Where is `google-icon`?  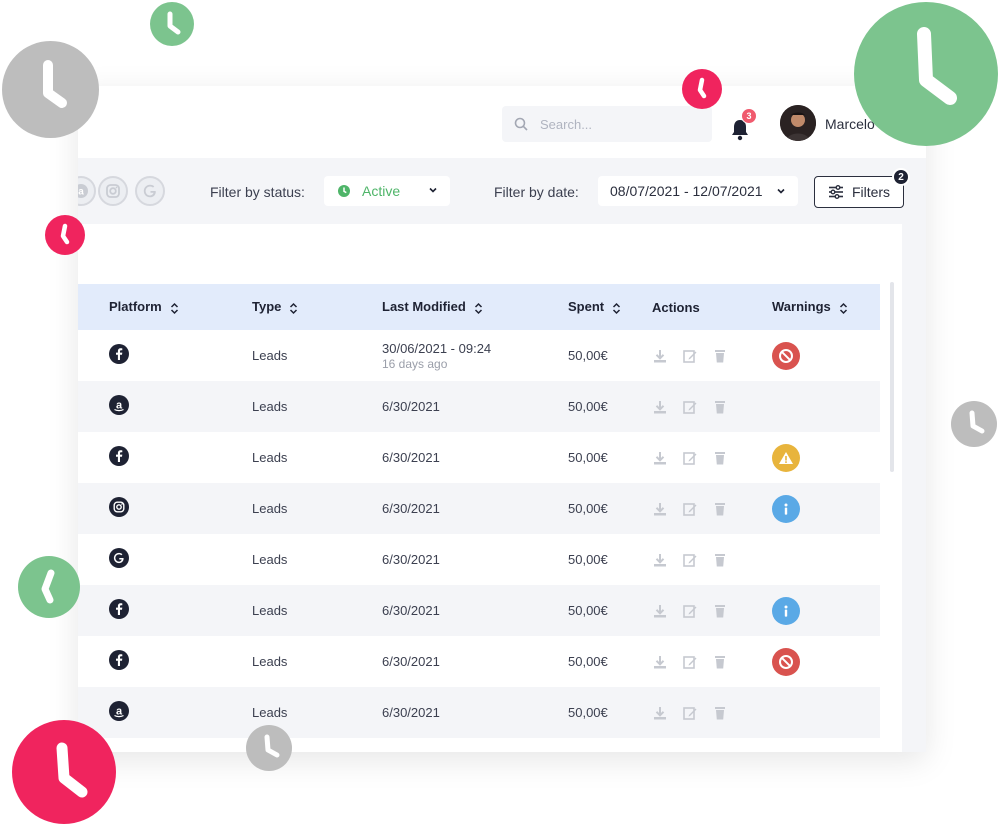 google-icon is located at coordinates (149, 191).